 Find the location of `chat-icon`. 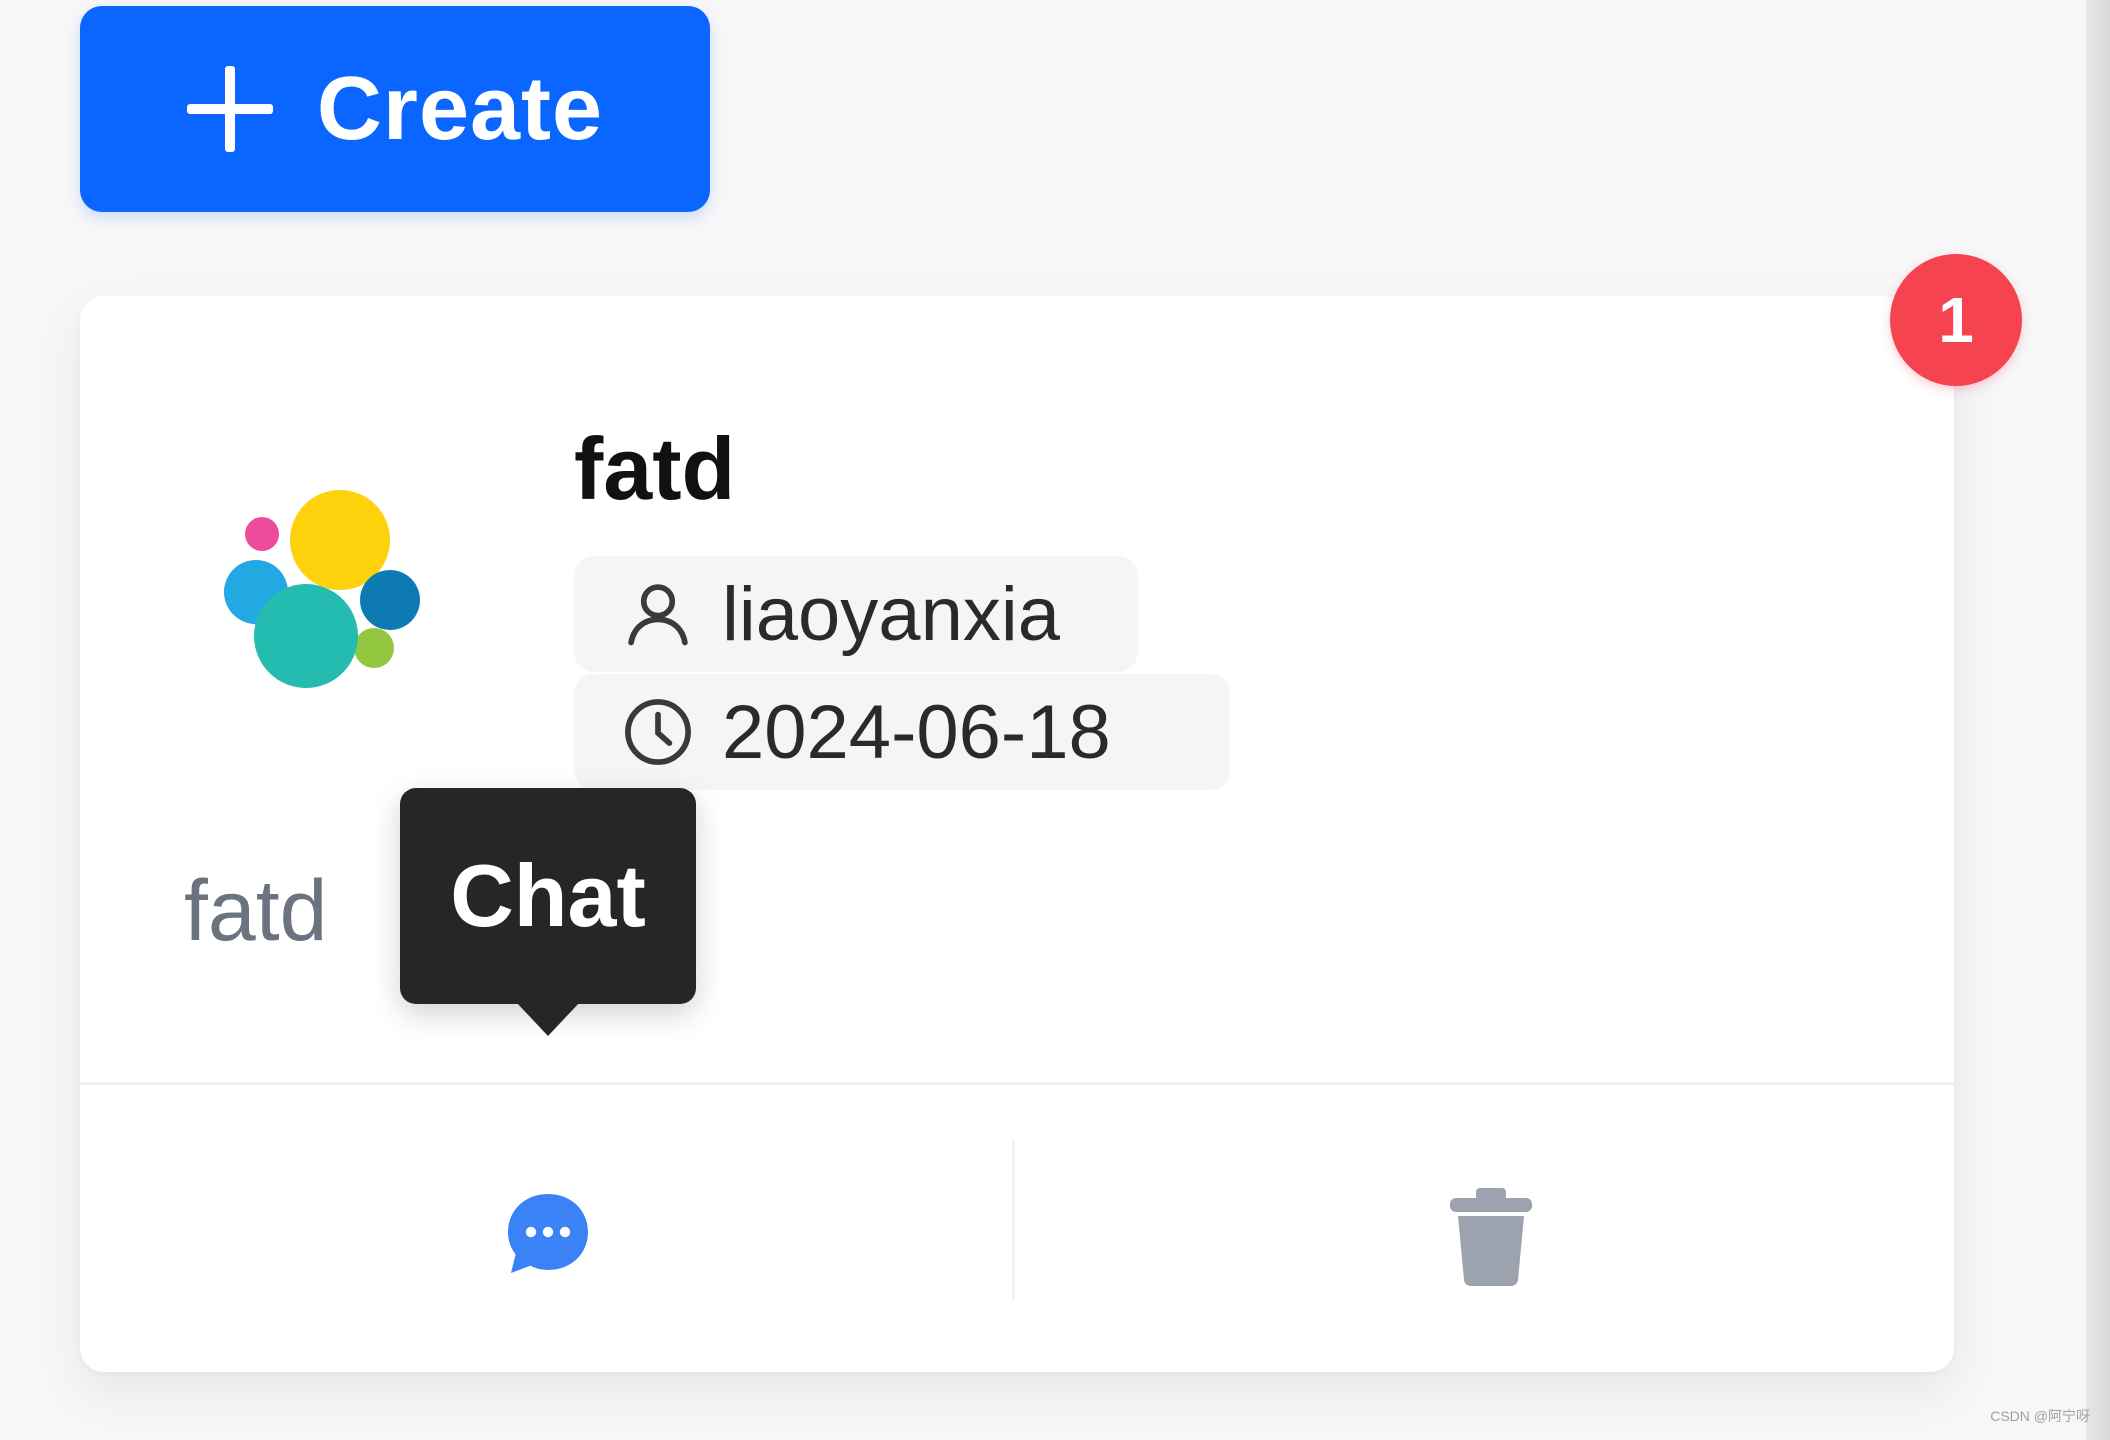

chat-icon is located at coordinates (548, 1234).